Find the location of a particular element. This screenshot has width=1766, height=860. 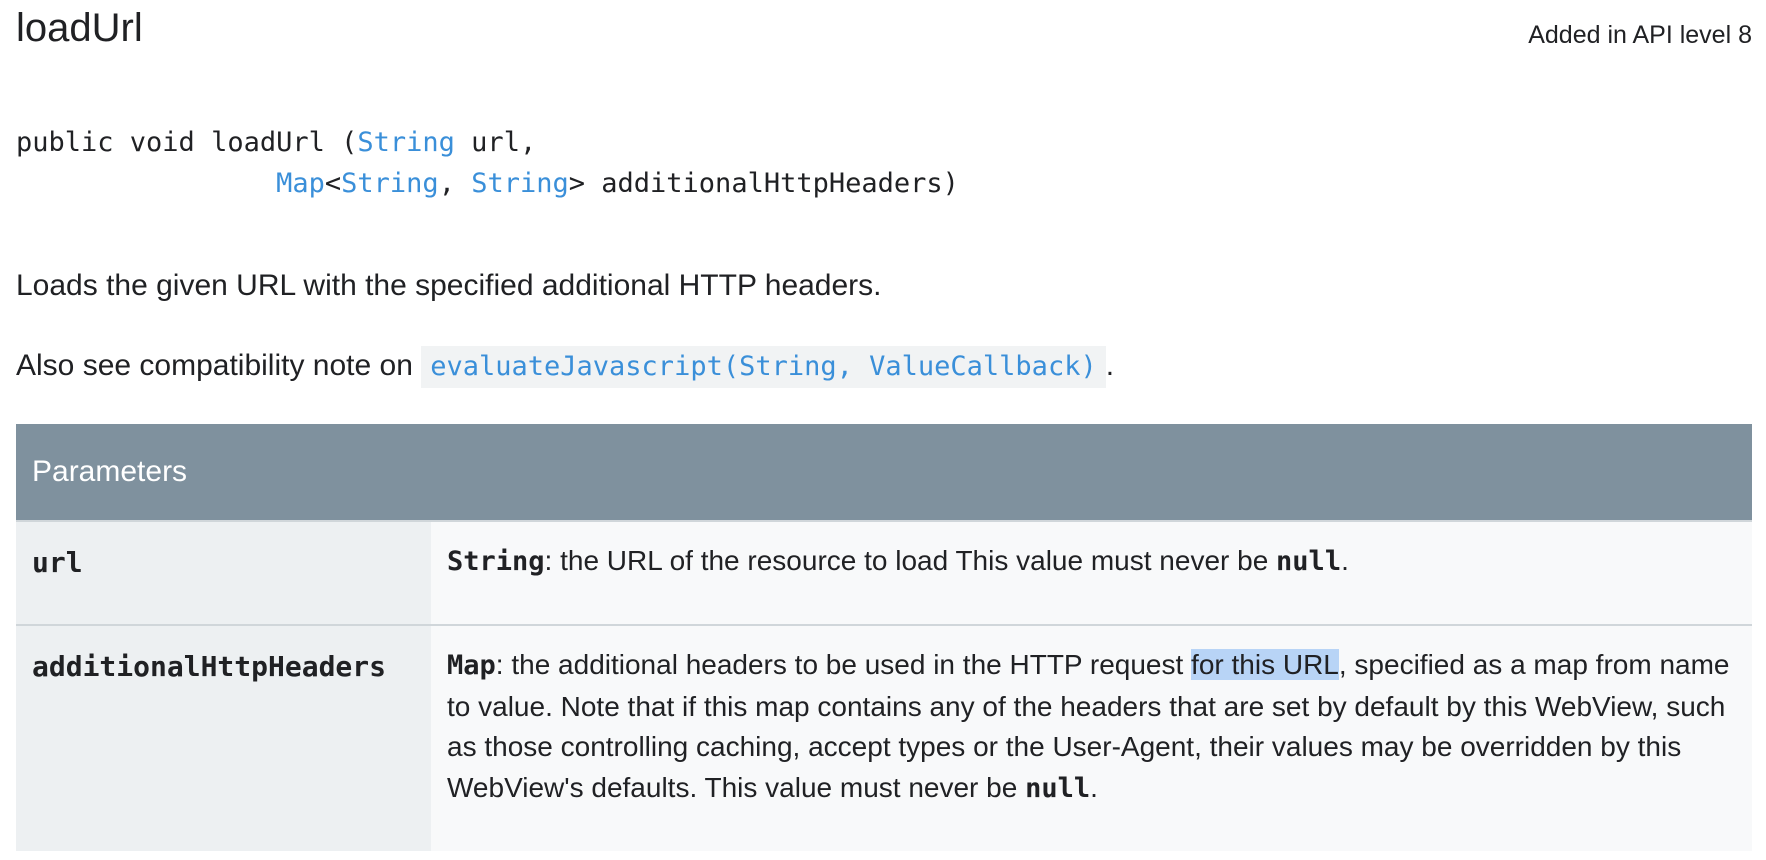

signature-param-headers: additionalHttpHeaders) is located at coordinates (772, 183).